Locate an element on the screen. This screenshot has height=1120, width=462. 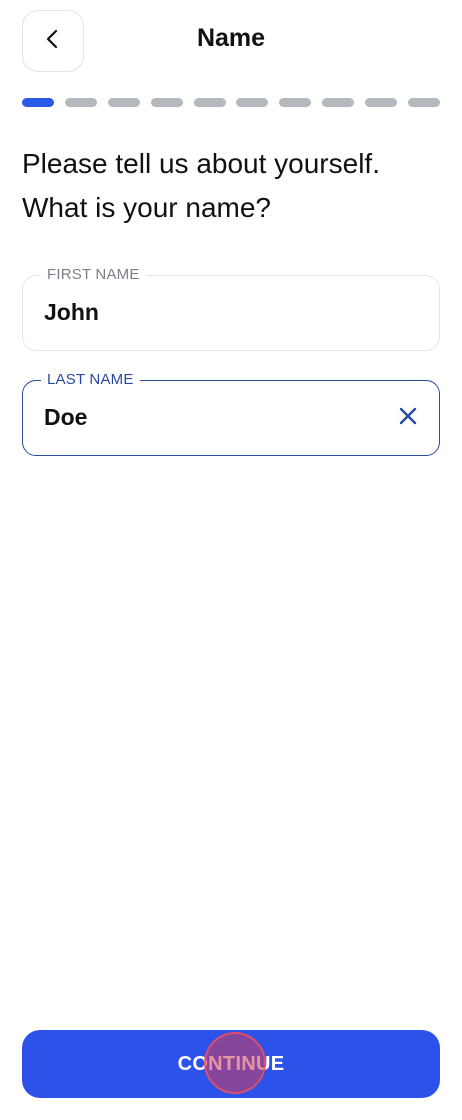
question-line-2: What is your name? is located at coordinates (146, 207).